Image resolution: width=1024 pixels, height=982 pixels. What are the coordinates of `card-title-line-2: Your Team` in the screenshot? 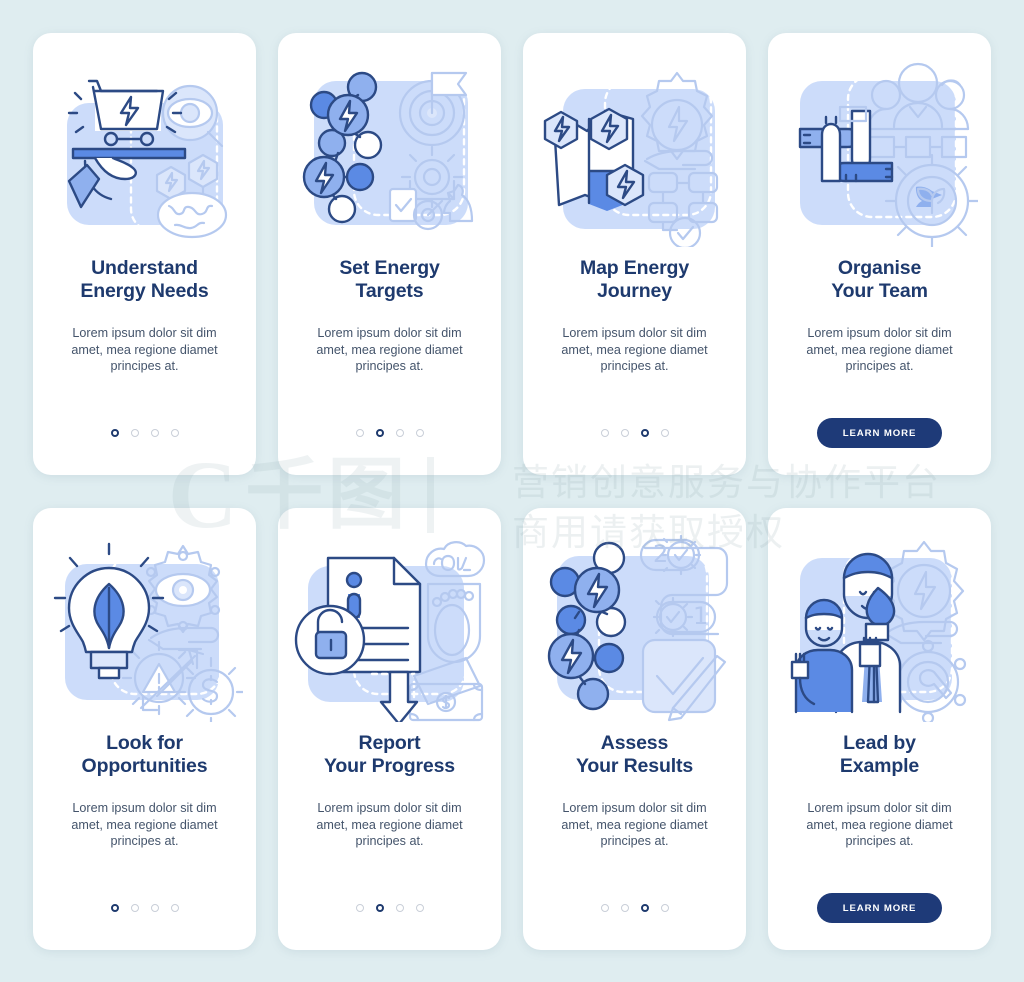 It's located at (879, 290).